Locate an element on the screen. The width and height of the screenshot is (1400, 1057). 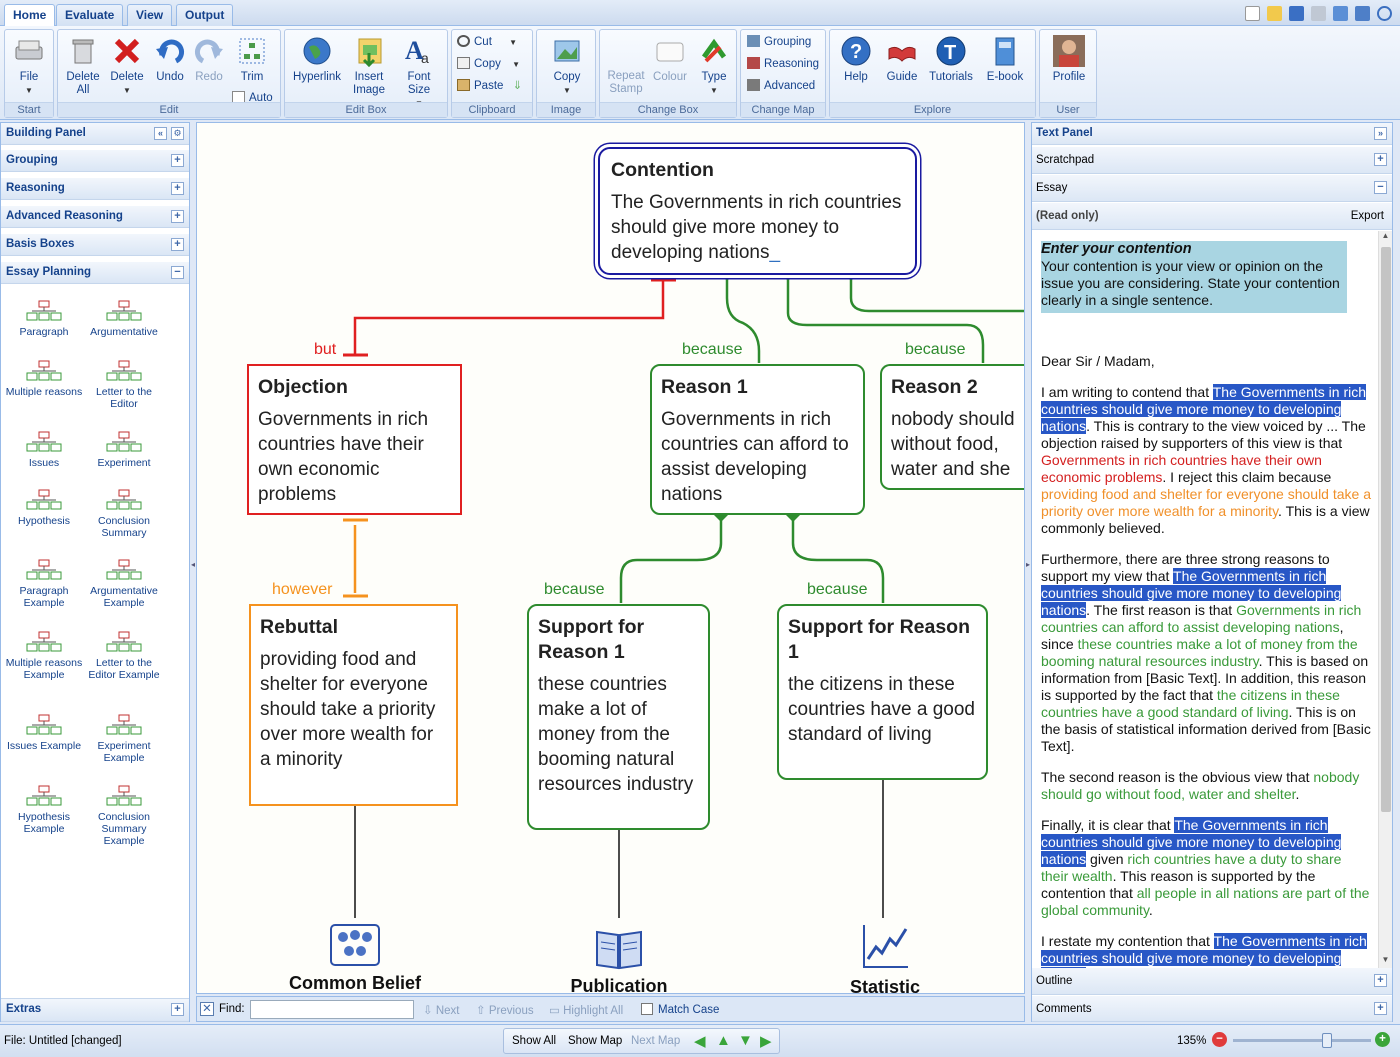
repeat-stamp-button: Repeat Stamp is located at coordinates (626, 83).